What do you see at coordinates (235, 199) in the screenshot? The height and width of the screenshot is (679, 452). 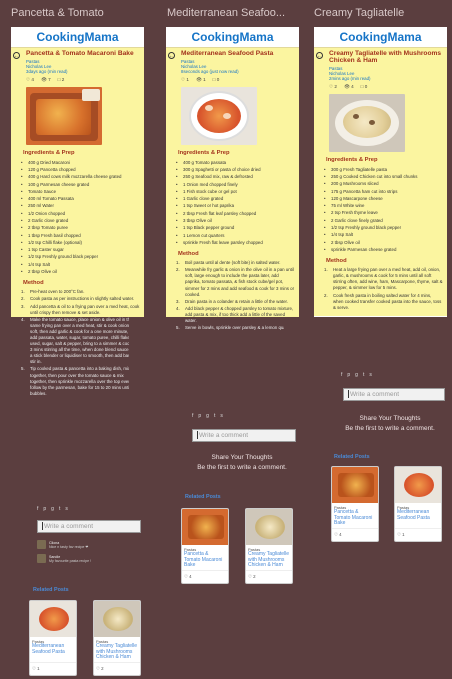 I see `ingredient-item: 1 Garlic clove grated` at bounding box center [235, 199].